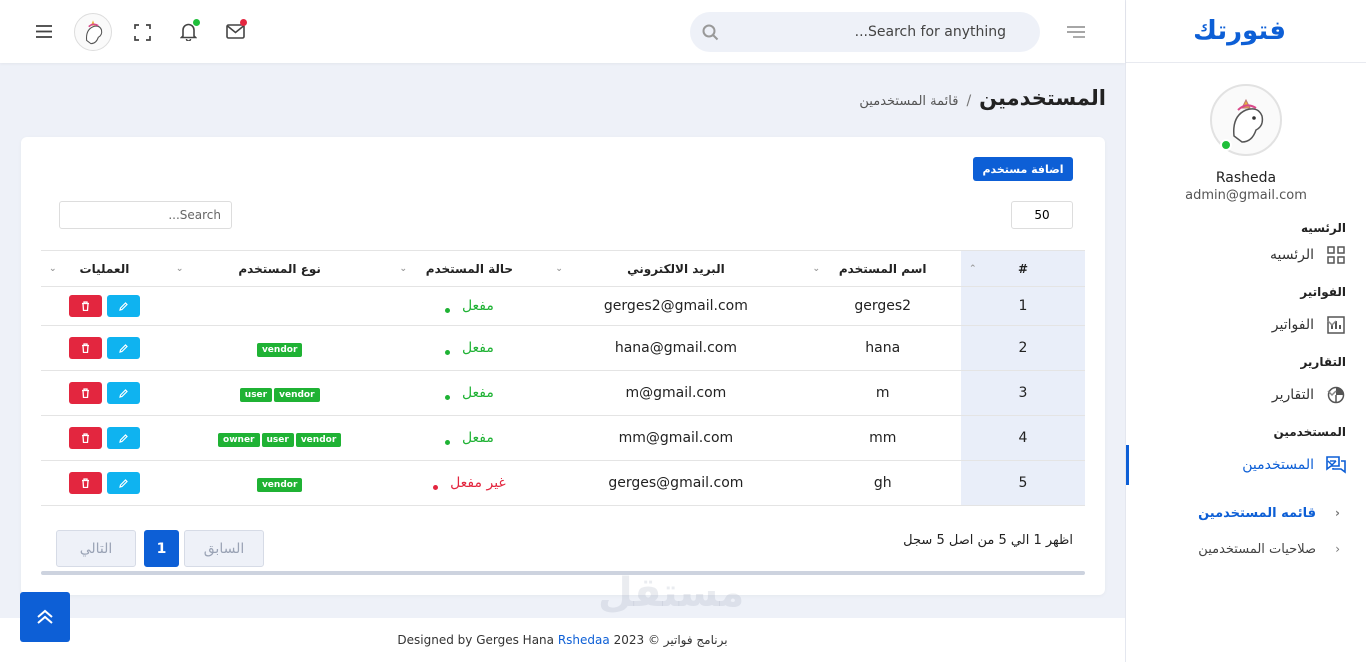 This screenshot has width=1366, height=662. Describe the element at coordinates (145, 215) in the screenshot. I see `table-search-input` at that location.